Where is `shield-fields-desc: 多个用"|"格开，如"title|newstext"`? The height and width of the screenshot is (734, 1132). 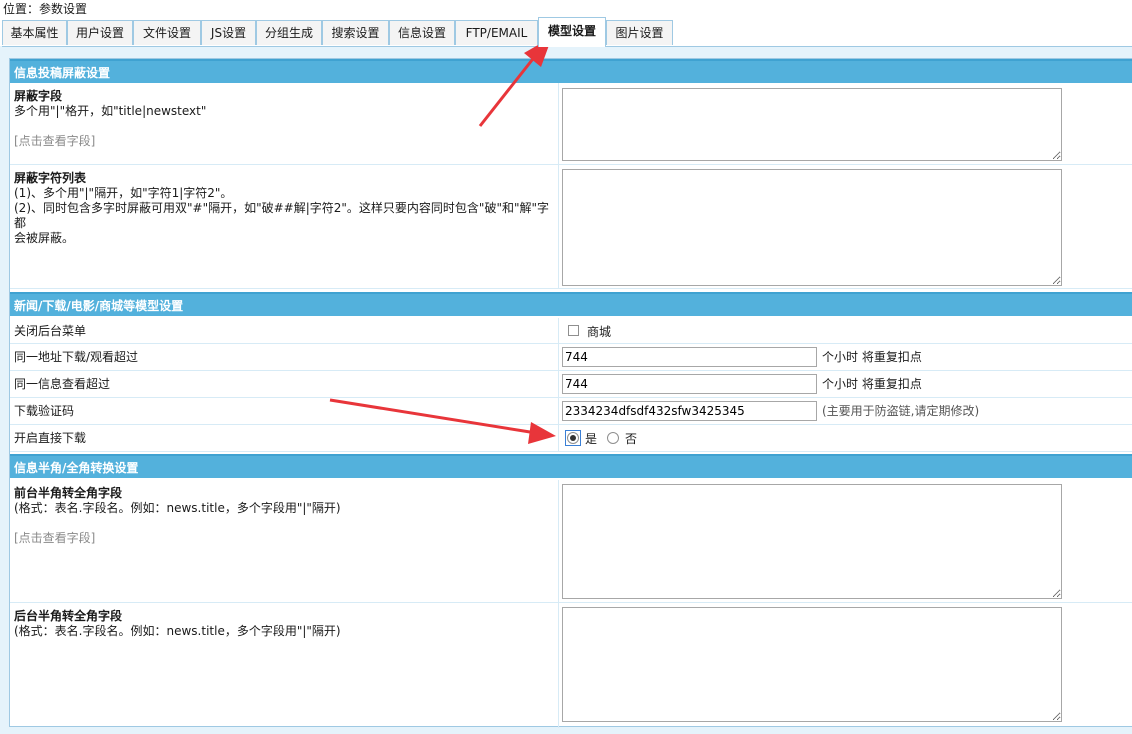
shield-fields-desc: 多个用"|"格开，如"title|newstext" is located at coordinates (110, 111).